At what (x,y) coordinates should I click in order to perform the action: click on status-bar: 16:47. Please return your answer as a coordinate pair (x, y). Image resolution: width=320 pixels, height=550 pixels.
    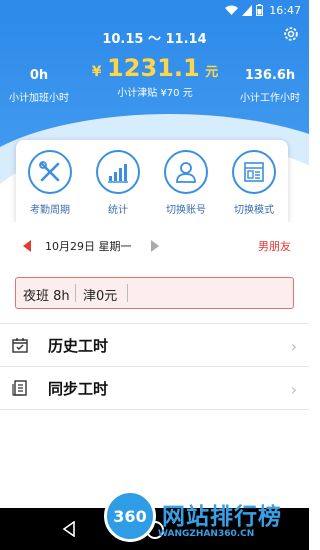
    Looking at the image, I should click on (154, 11).